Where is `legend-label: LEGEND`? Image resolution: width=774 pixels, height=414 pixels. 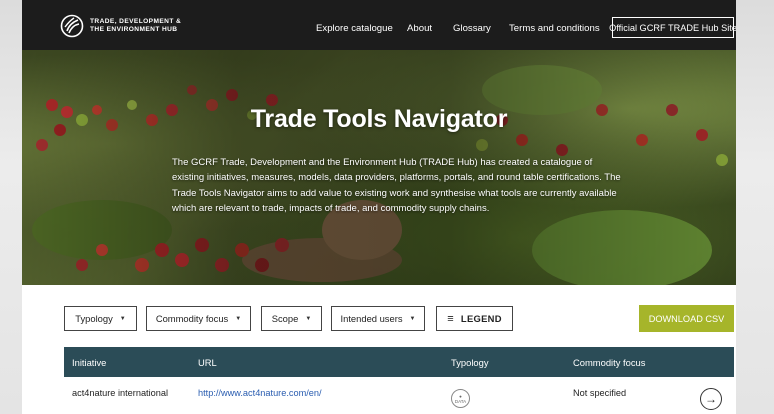 legend-label: LEGEND is located at coordinates (481, 318).